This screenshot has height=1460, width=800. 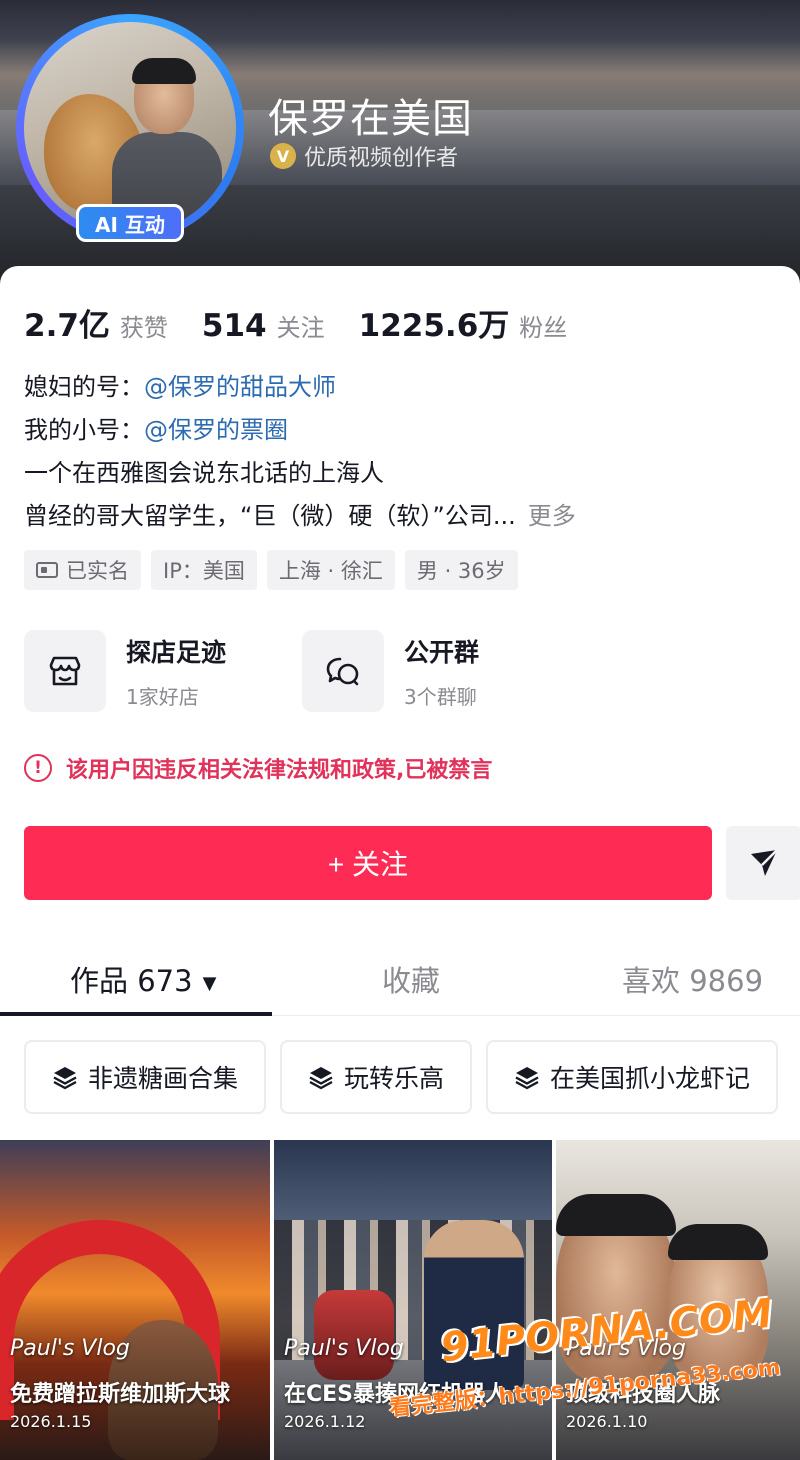 I want to click on creator-row: V 优质视频创作者, so click(x=364, y=156).